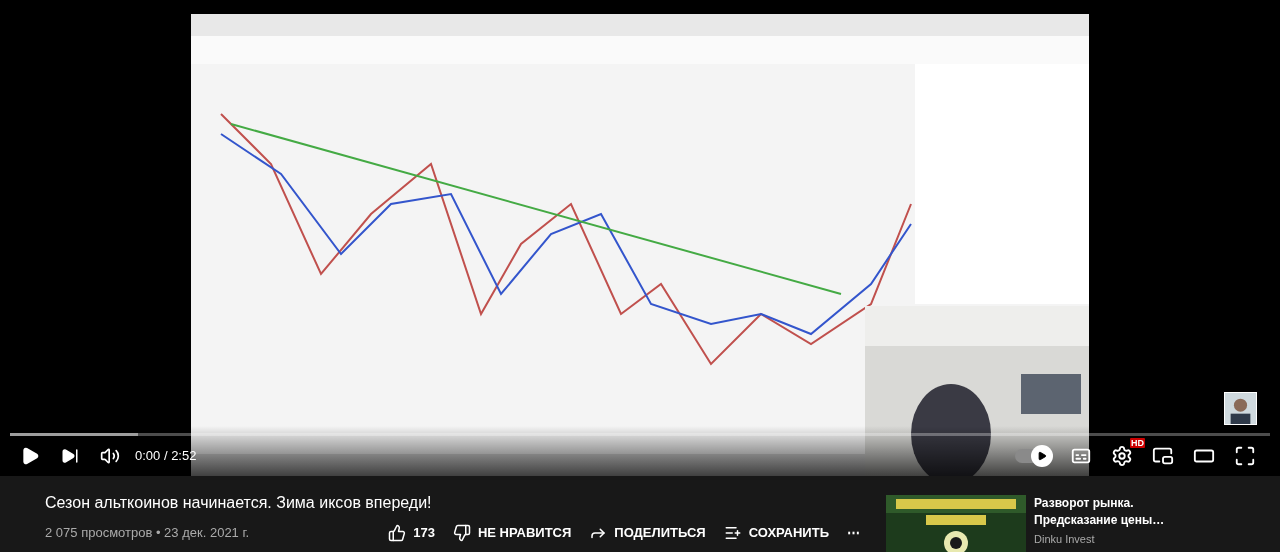  I want to click on thumbs-up-icon, so click(397, 532).